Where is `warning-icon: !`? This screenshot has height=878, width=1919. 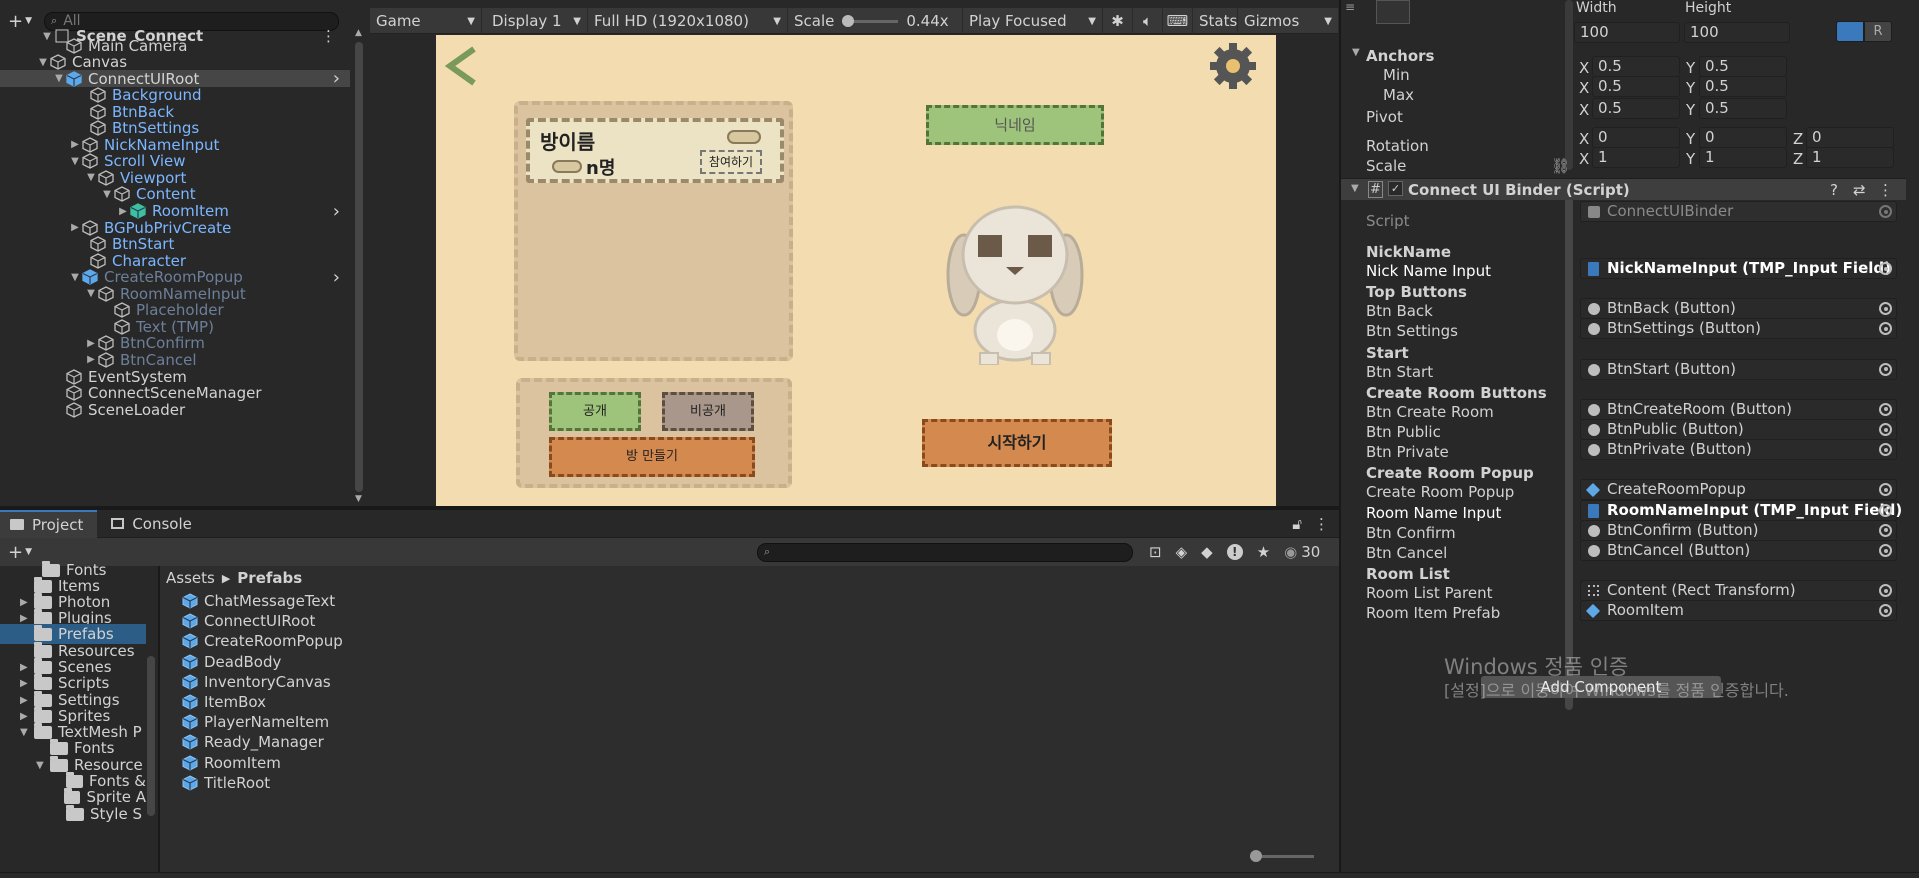 warning-icon: ! is located at coordinates (1234, 552).